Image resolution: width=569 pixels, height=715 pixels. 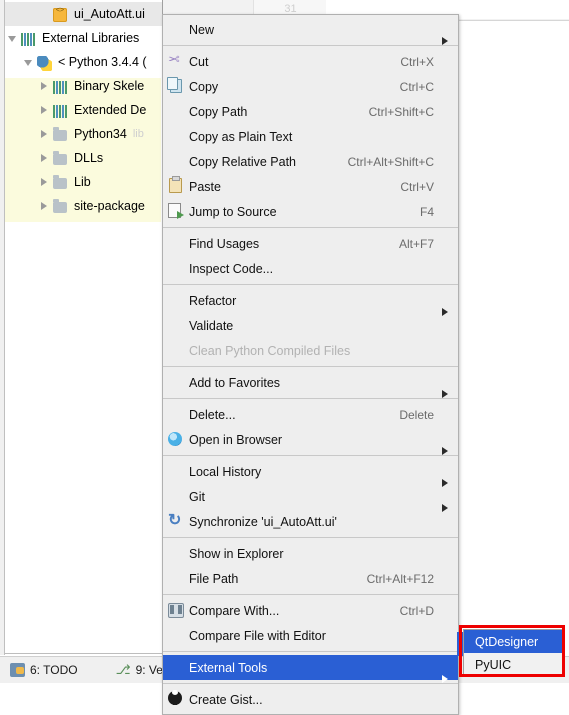 I want to click on menu-item-refactor: Refactor, so click(x=310, y=302).